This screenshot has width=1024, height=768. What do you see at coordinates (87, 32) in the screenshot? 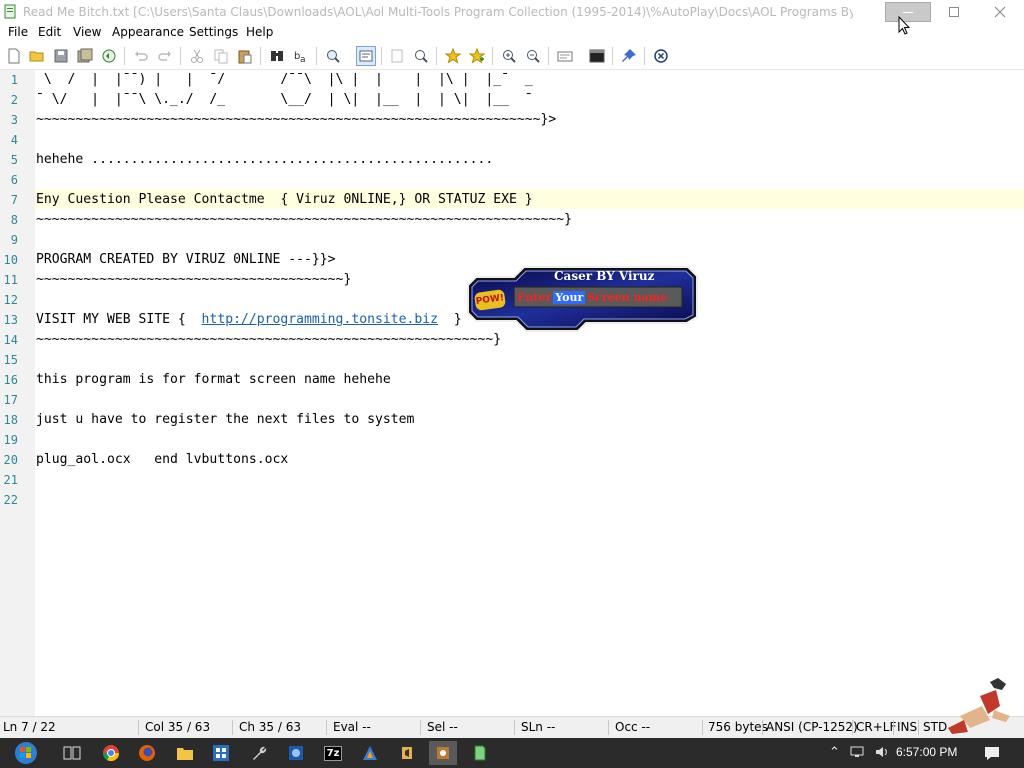
I see `menu-view: View` at bounding box center [87, 32].